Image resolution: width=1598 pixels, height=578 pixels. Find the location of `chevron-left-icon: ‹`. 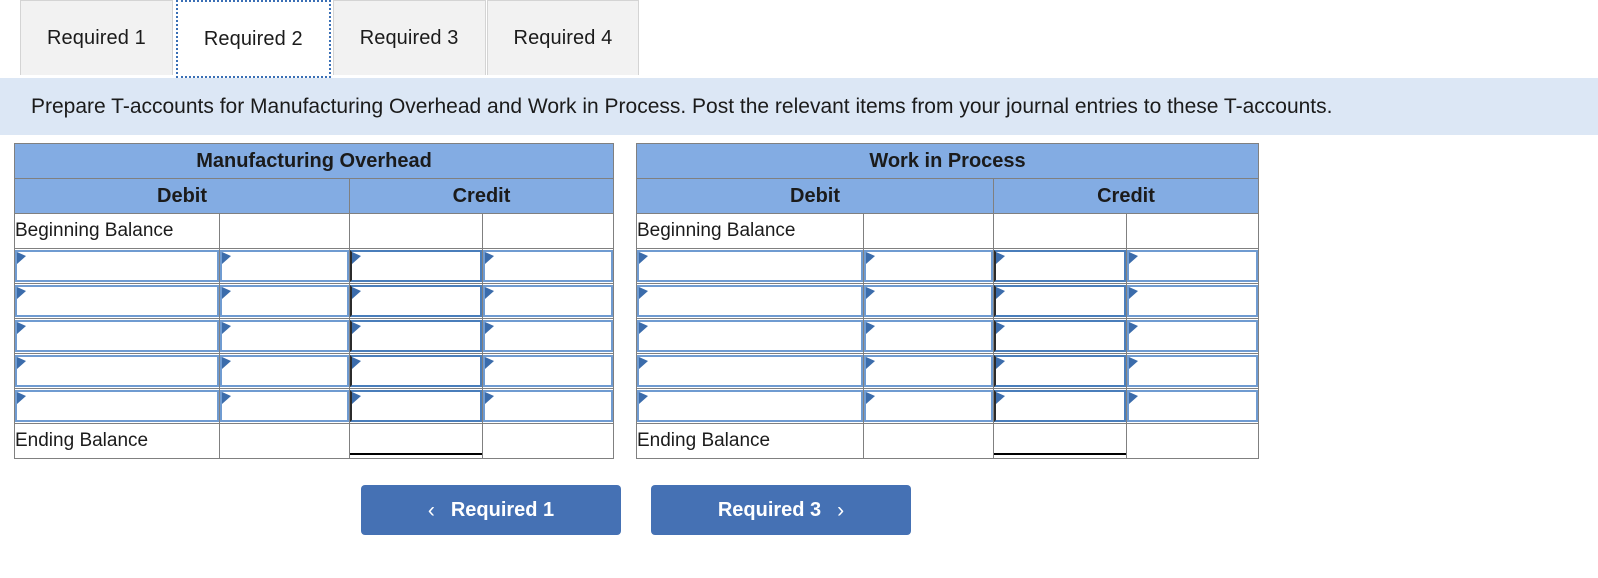

chevron-left-icon: ‹ is located at coordinates (431, 510).